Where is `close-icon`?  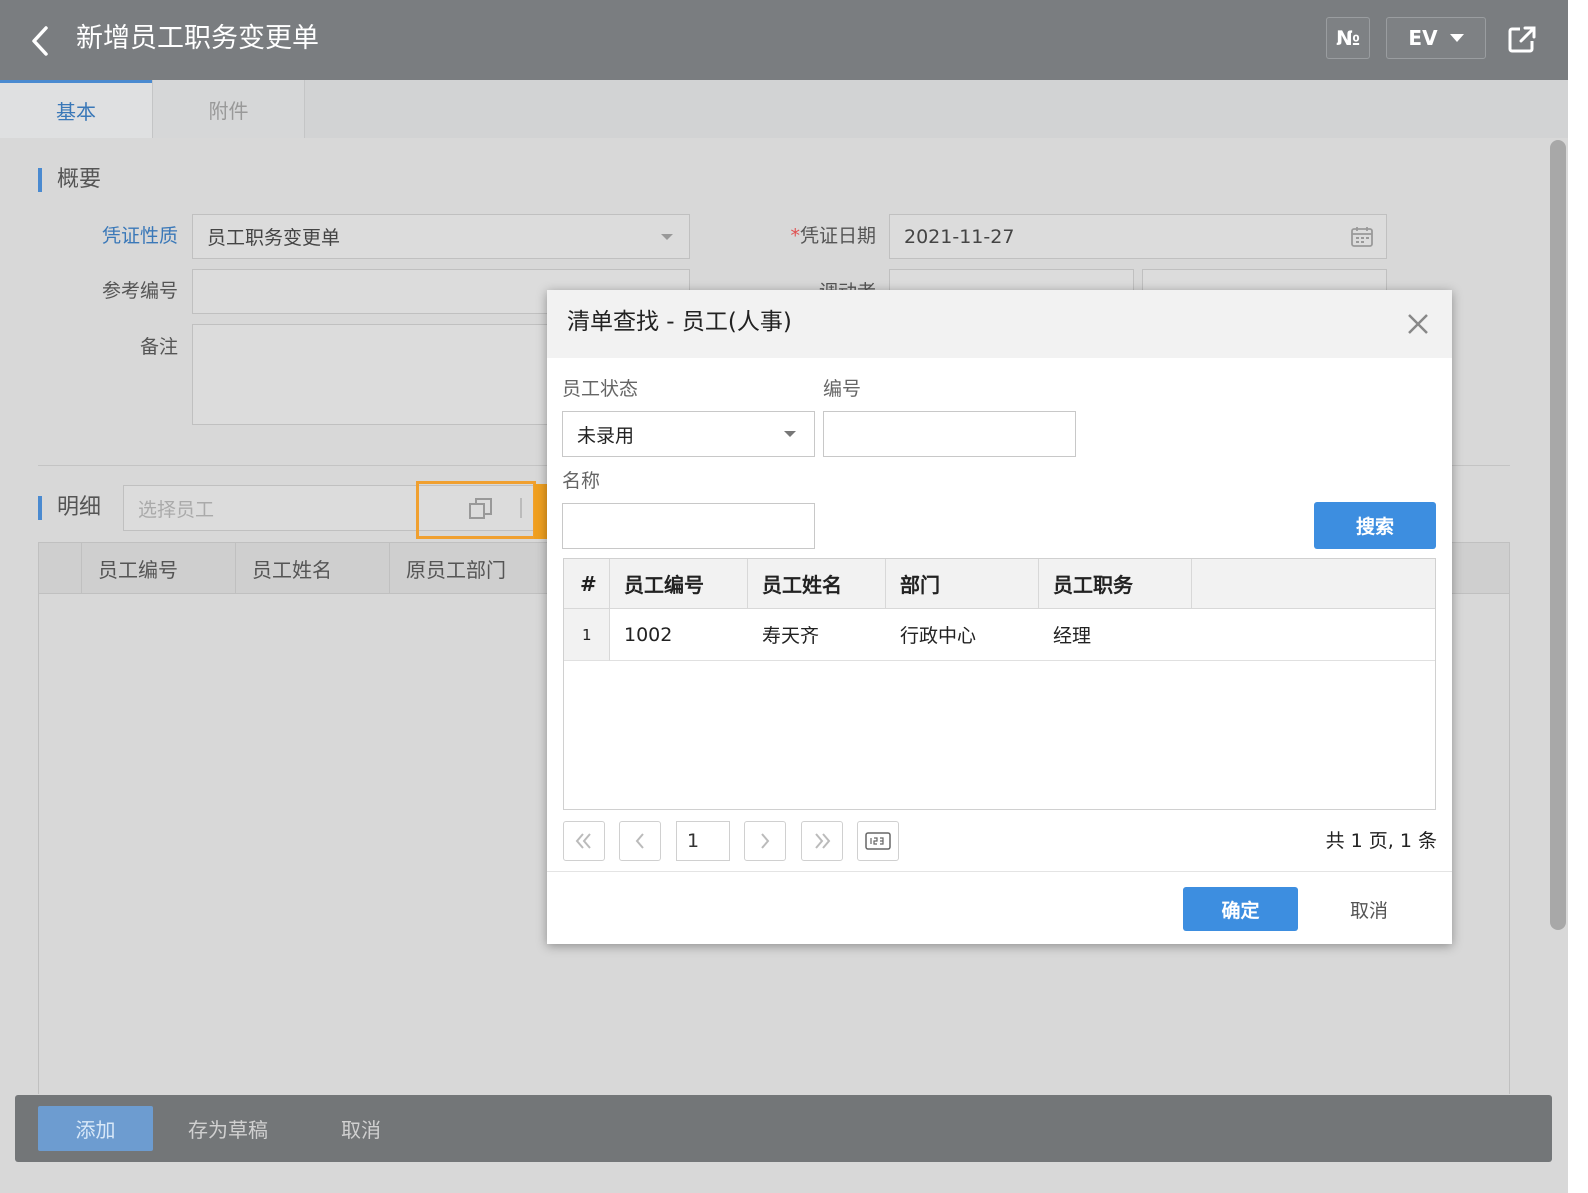
close-icon is located at coordinates (1418, 324).